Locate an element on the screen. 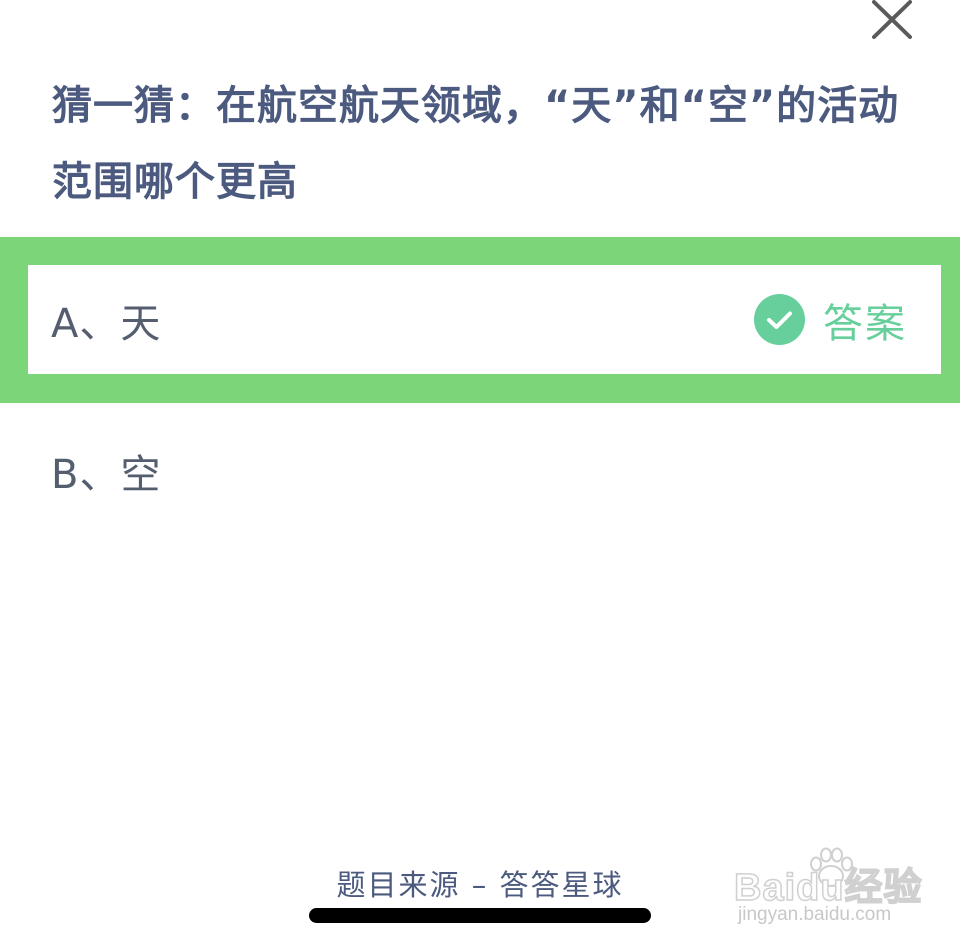  answer-label: 答案 is located at coordinates (865, 323).